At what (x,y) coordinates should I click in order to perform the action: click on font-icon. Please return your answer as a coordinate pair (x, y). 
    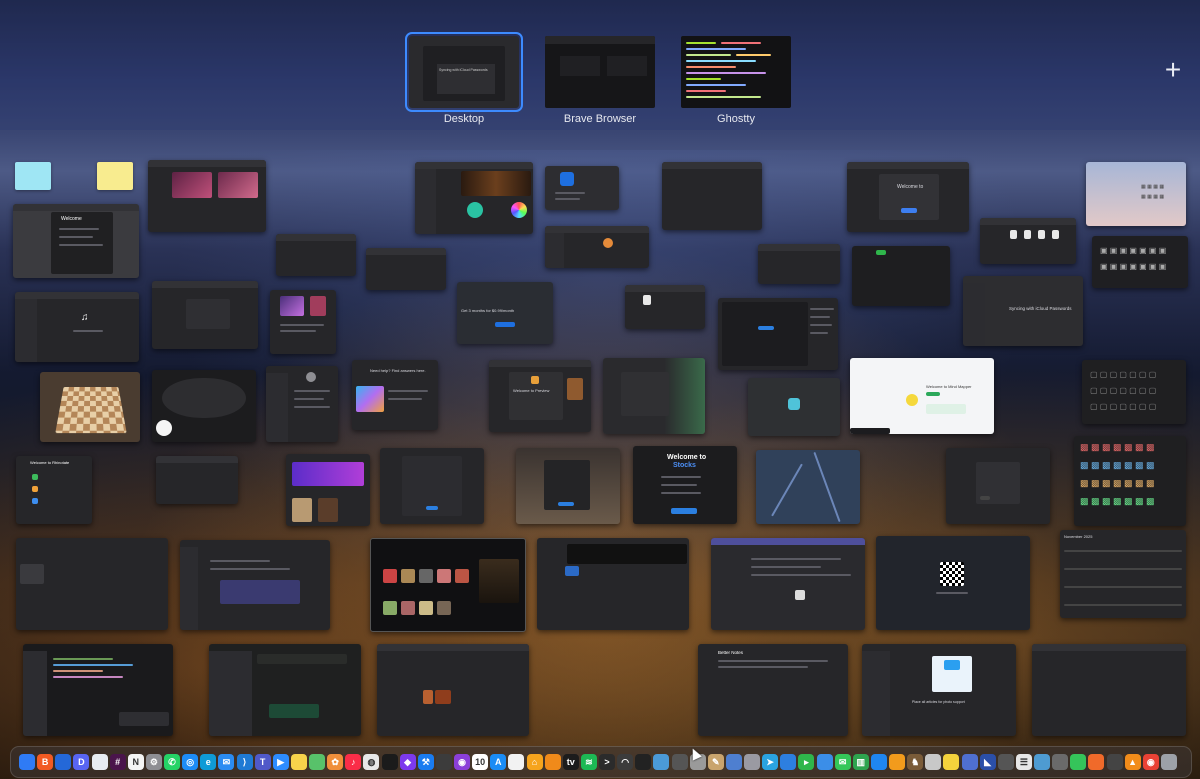
    Looking at the image, I should click on (933, 762).